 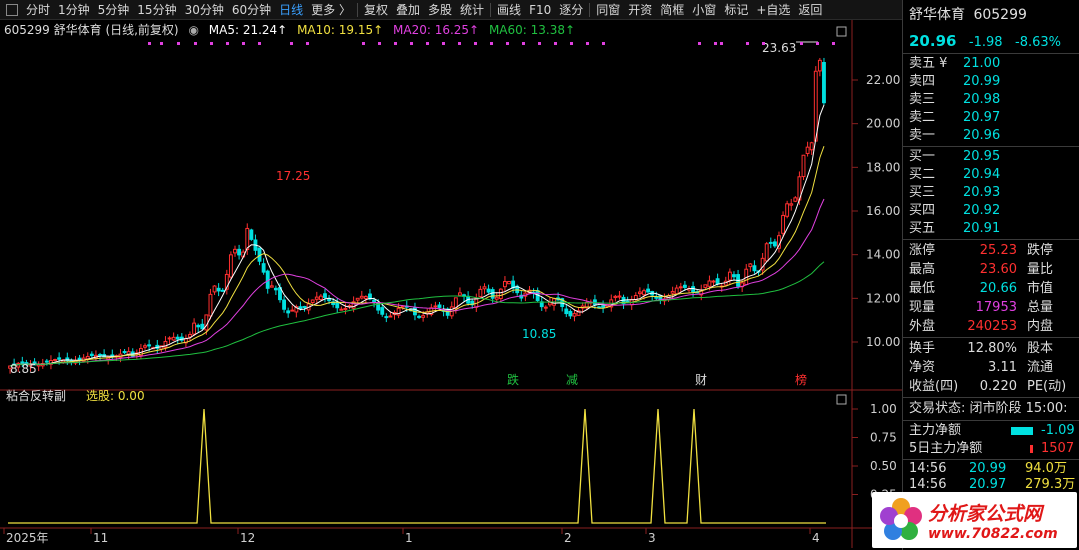 I want to click on stat-value: 25.23, so click(x=998, y=250).